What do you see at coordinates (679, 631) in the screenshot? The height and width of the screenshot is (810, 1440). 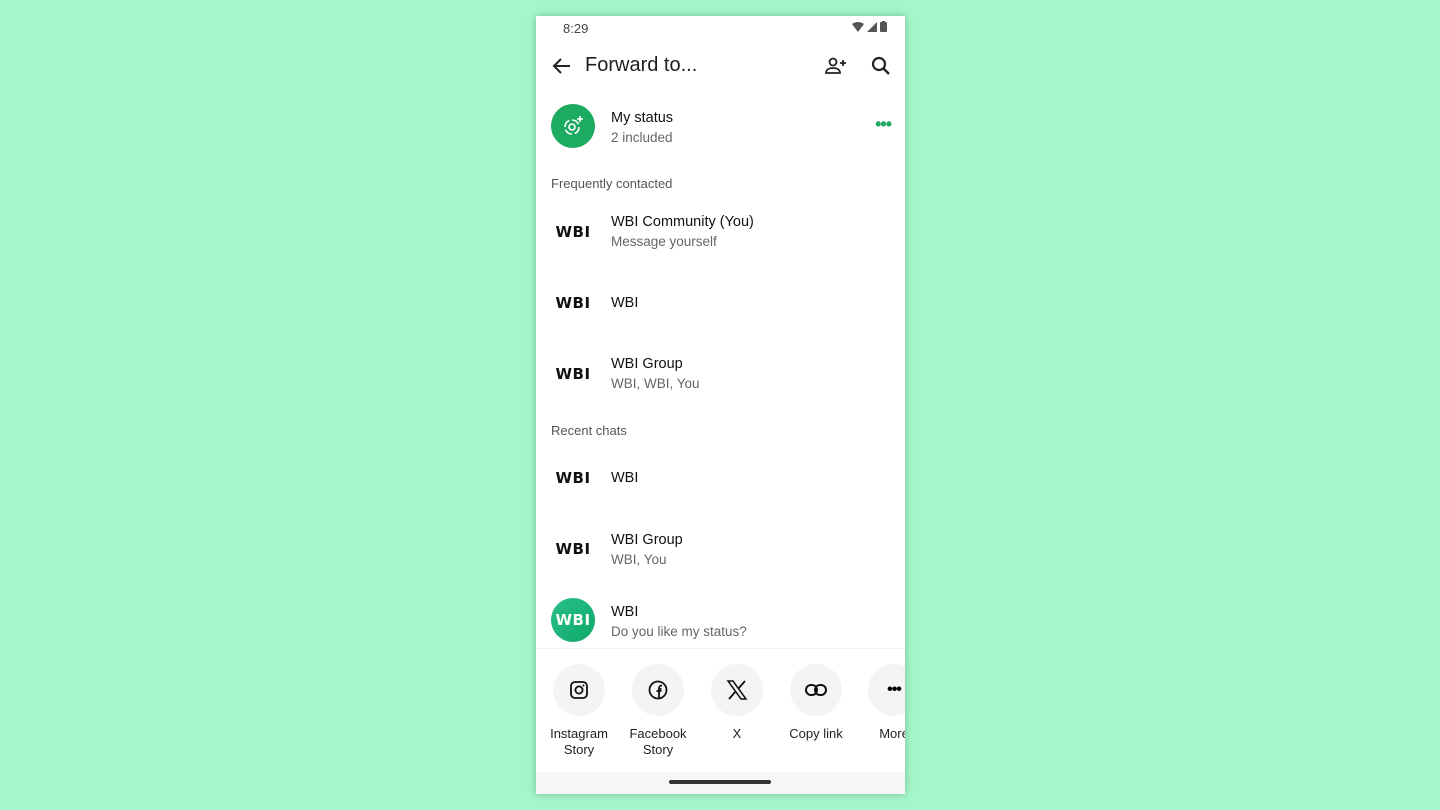 I see `contact-sub: Do you like my status?` at bounding box center [679, 631].